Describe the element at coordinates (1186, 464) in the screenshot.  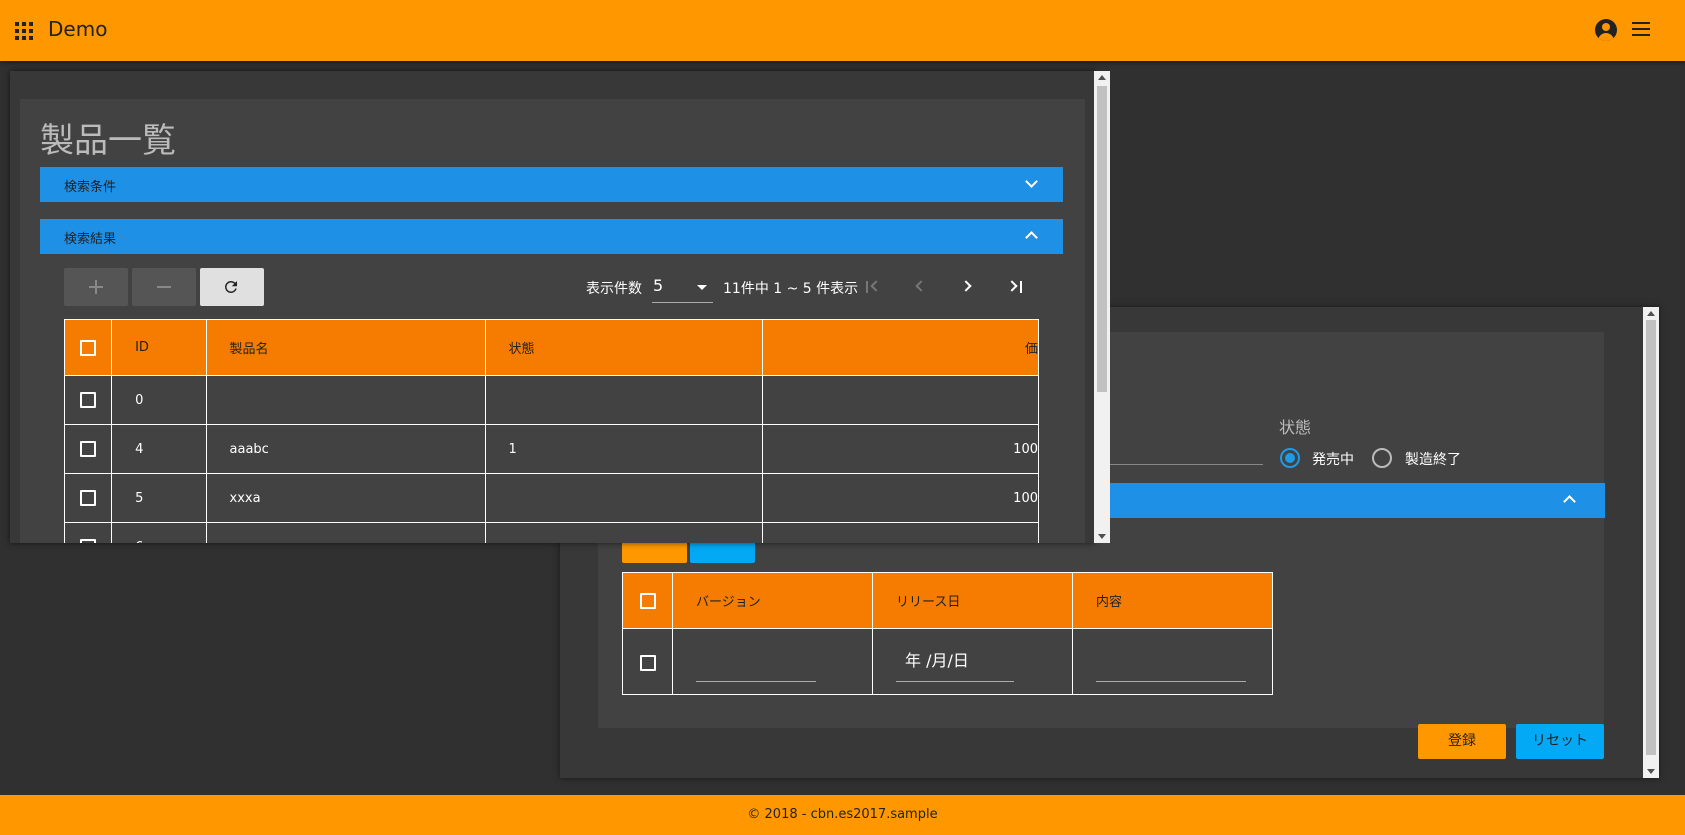
I see `name-field-underline` at that location.